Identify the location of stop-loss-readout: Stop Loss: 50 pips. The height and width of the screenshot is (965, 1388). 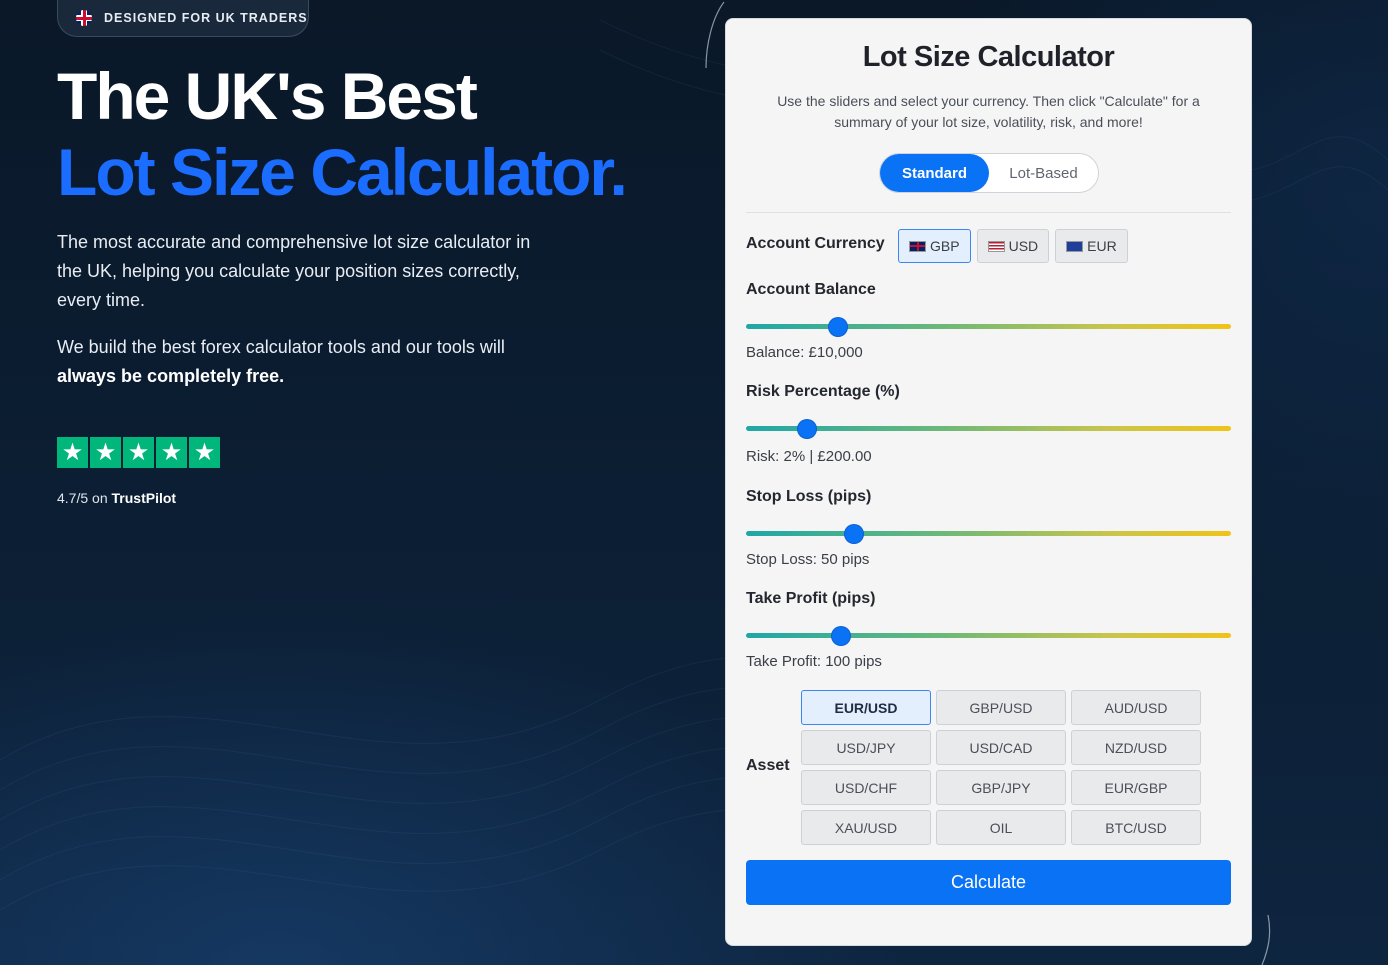
(808, 559).